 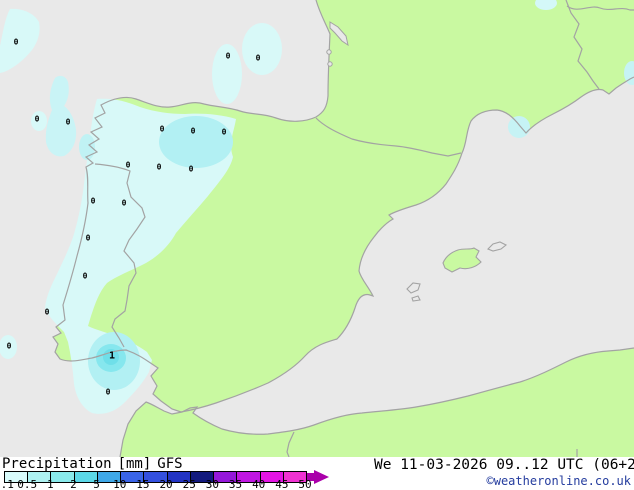 I want to click on legend-tick-label: 0.5, so click(x=27, y=484).